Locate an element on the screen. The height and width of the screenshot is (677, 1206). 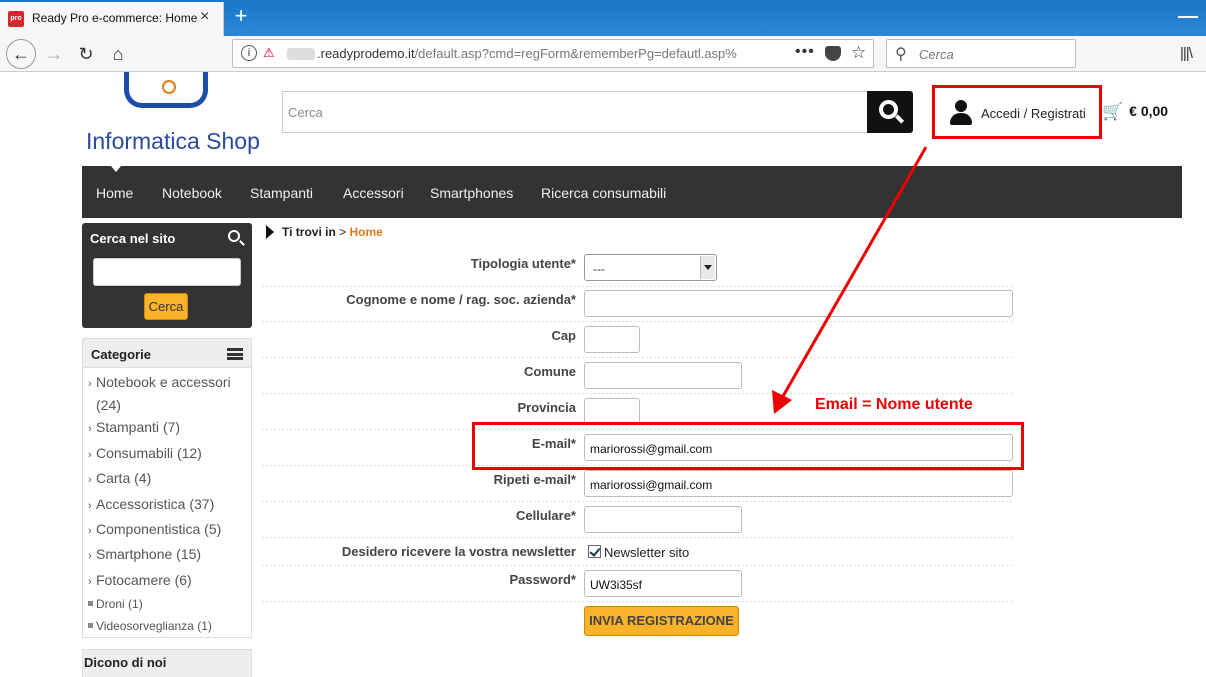
category-count: (37) is located at coordinates (202, 504).